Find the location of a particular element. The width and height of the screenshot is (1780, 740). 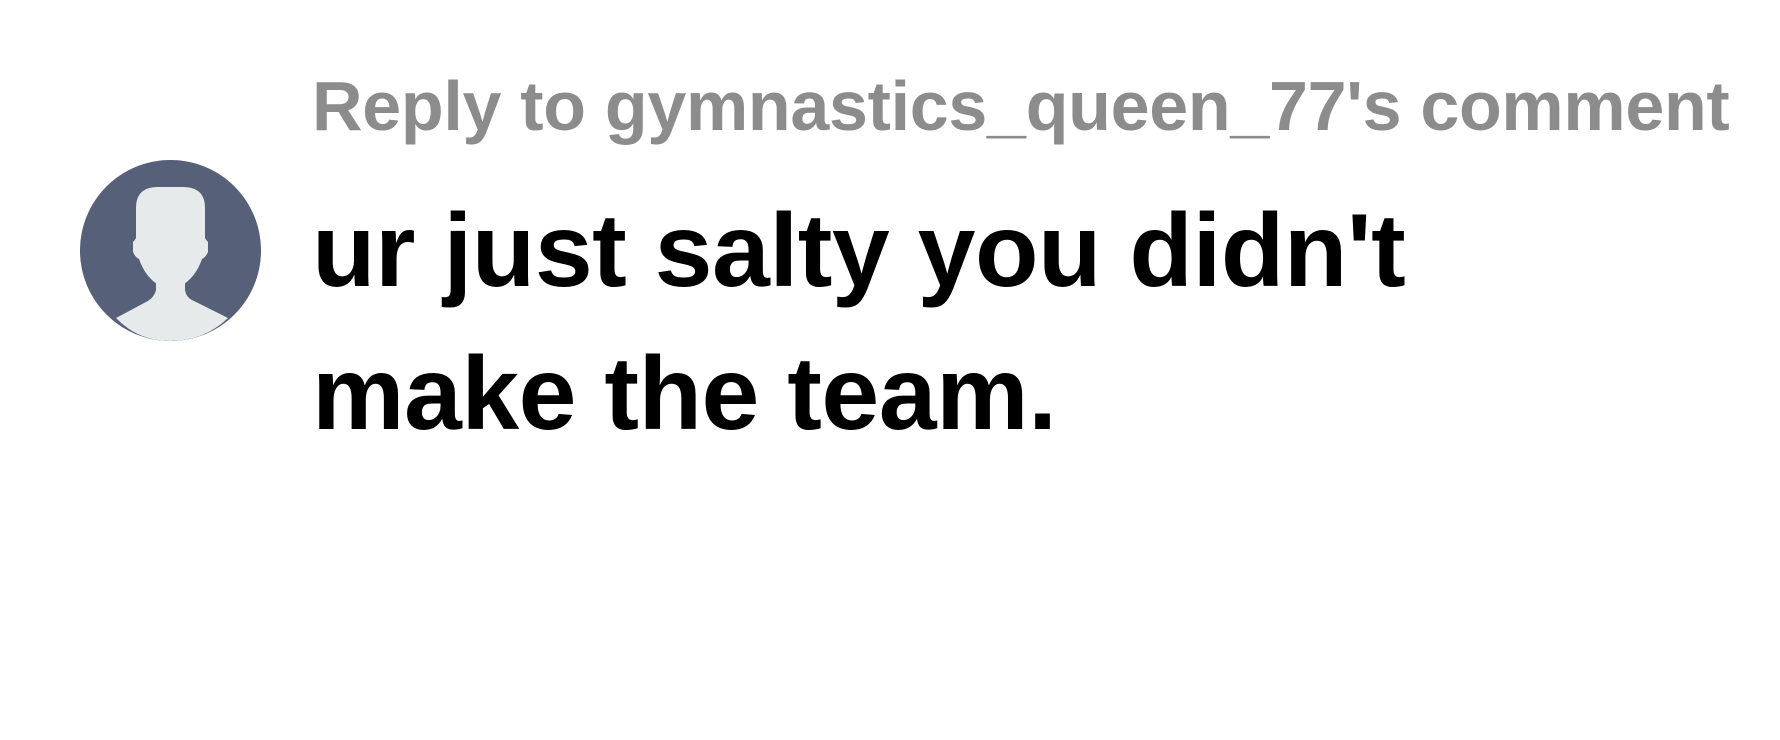

reply-header: Reply to gymnastics_queen_77's comment is located at coordinates (1021, 106).